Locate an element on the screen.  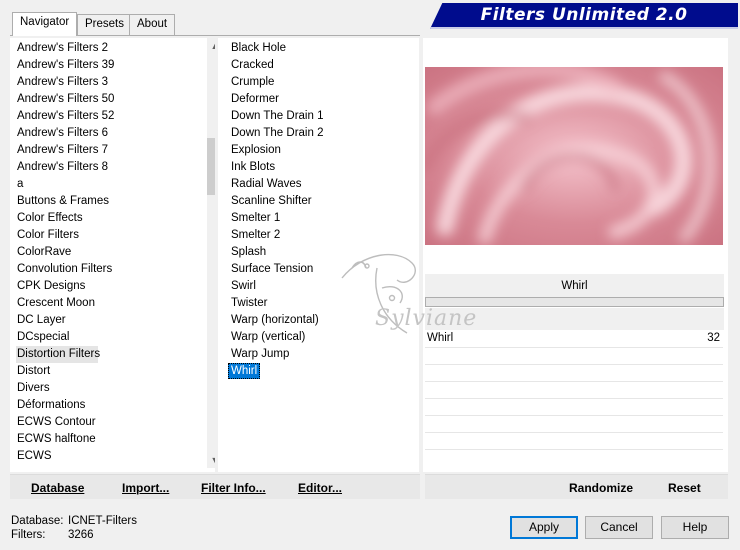
tab-presets: Presets is located at coordinates (104, 24).